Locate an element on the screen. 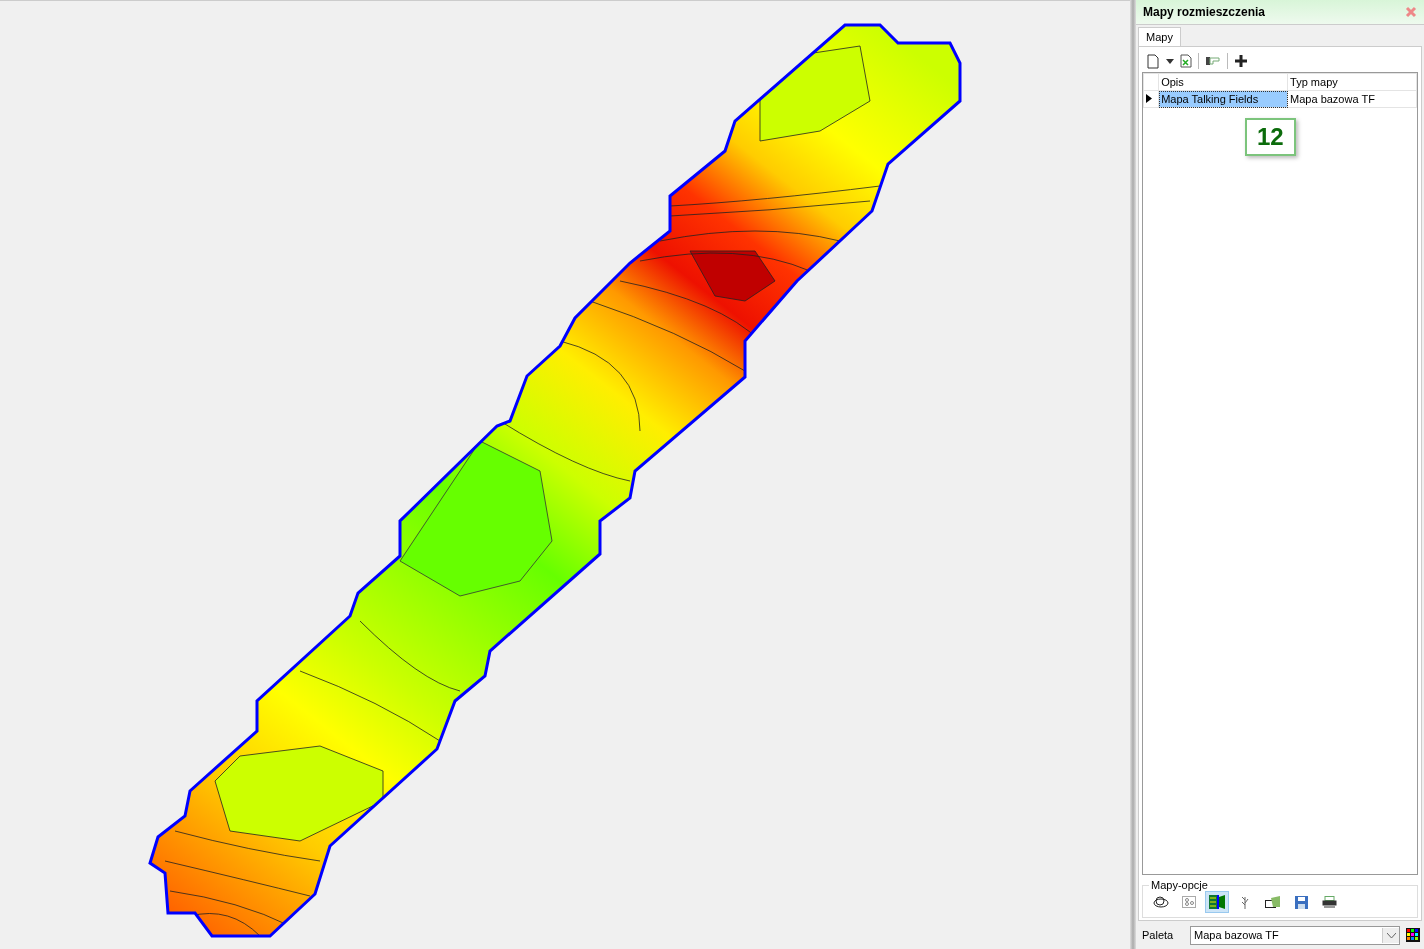 The image size is (1424, 949). hand-pointer-icon is located at coordinates (1213, 61).